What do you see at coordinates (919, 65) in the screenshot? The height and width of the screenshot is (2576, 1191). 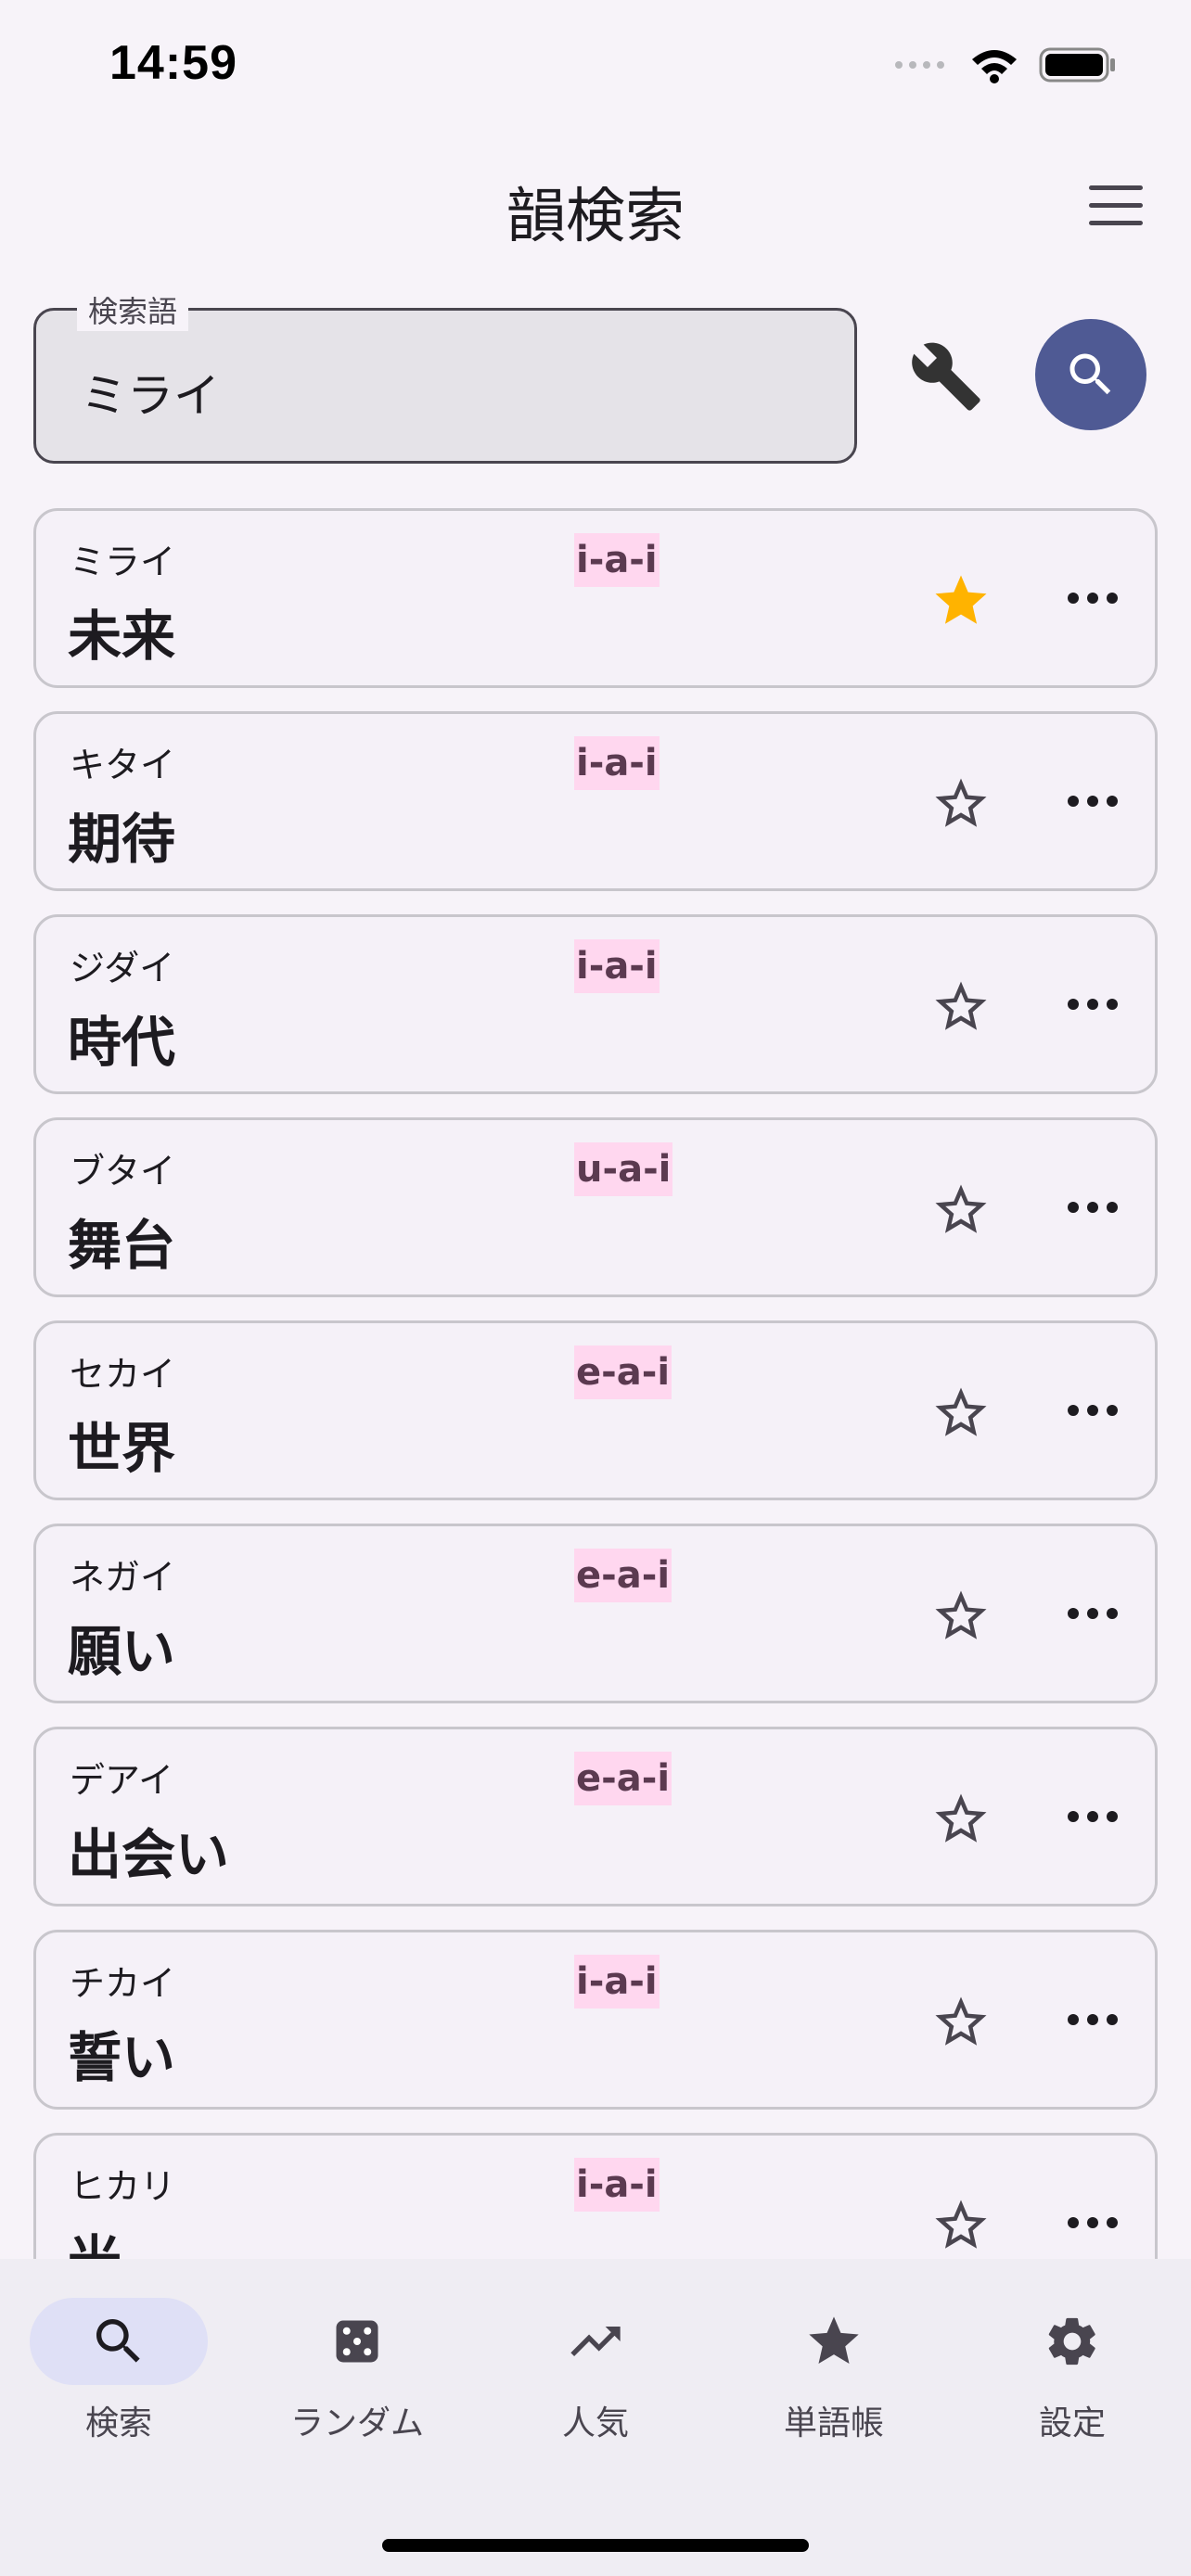 I see `signal-icon` at bounding box center [919, 65].